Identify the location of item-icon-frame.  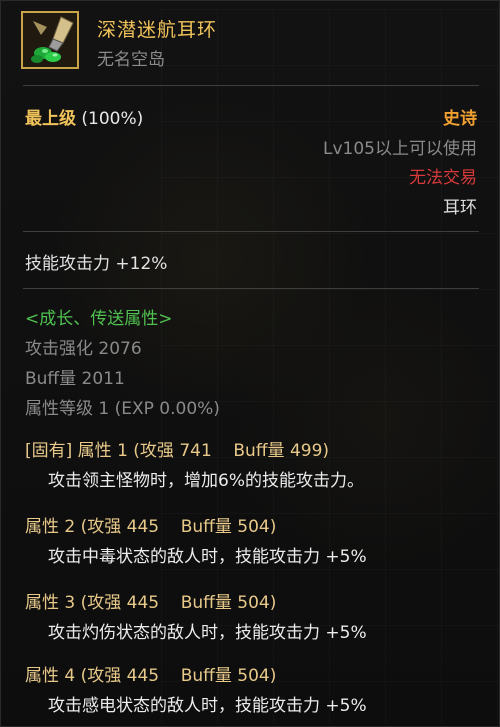
(50, 40).